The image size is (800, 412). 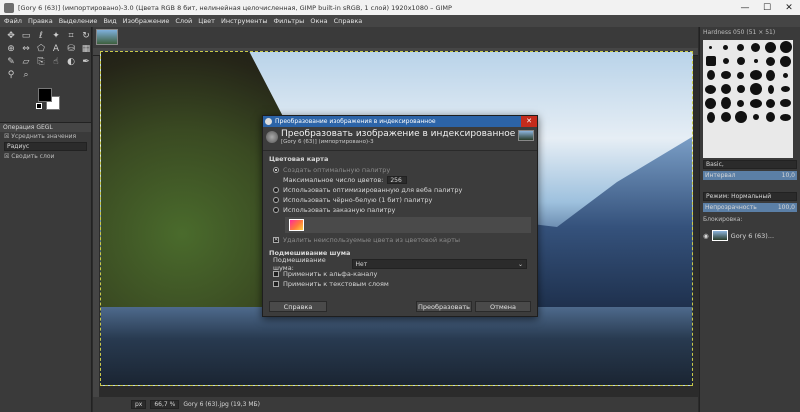 What do you see at coordinates (13, 21) in the screenshot?
I see `menu-file: Файл` at bounding box center [13, 21].